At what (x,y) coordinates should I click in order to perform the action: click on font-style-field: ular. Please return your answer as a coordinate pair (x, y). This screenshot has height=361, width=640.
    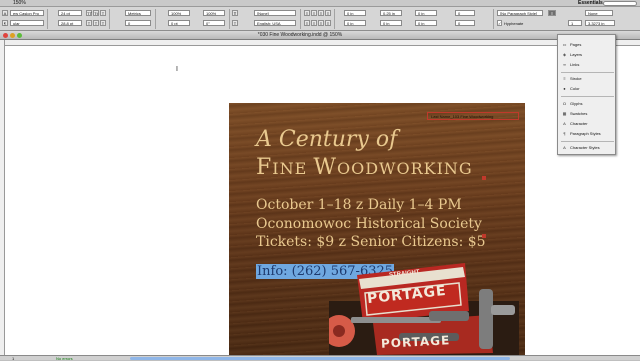
    Looking at the image, I should click on (27, 23).